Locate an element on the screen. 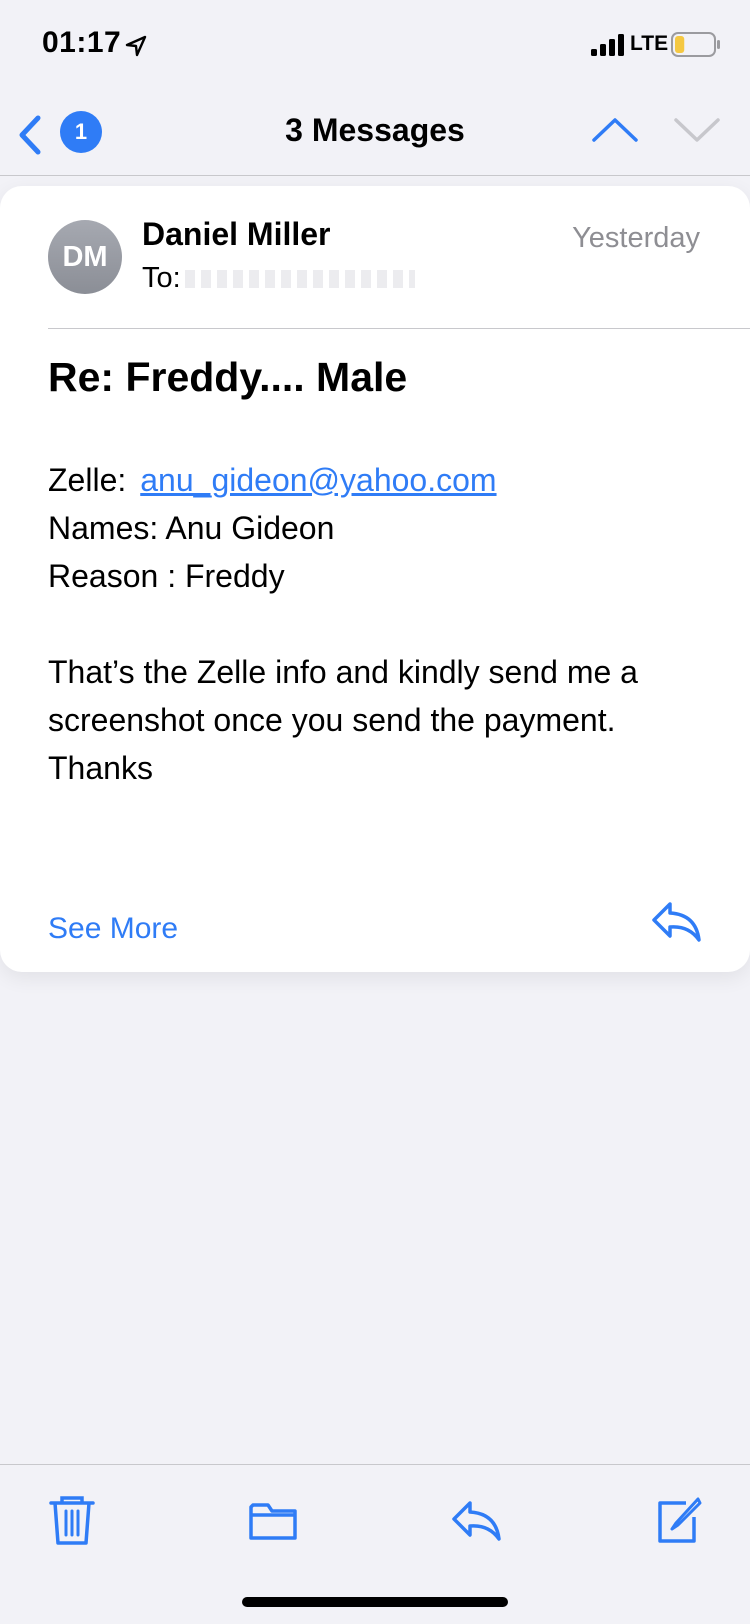 The height and width of the screenshot is (1624, 750). location-arrow-icon is located at coordinates (136, 46).